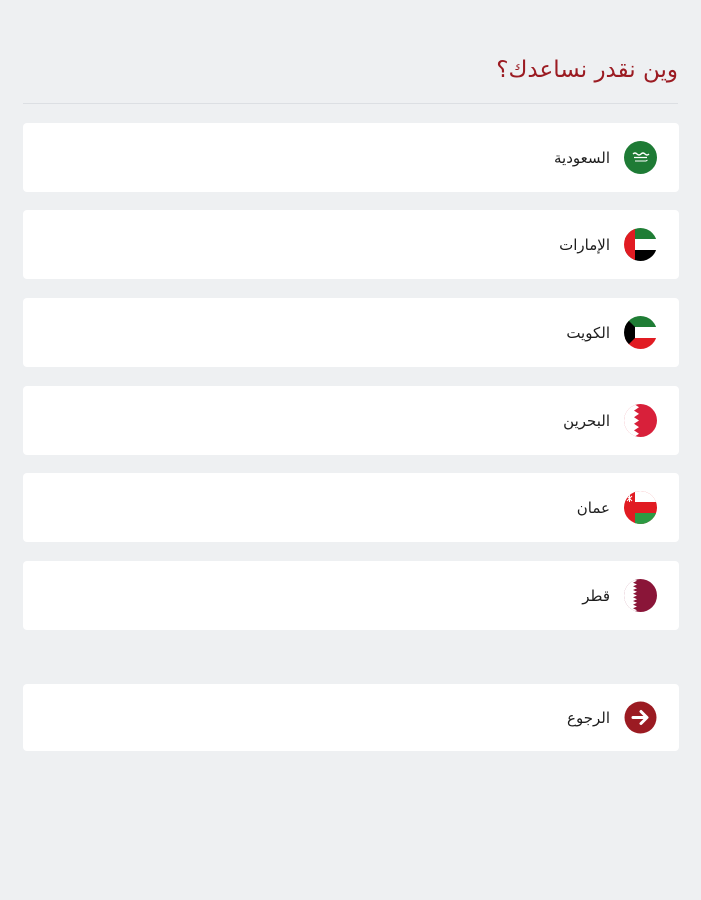  Describe the element at coordinates (351, 507) in the screenshot. I see `country-option-oman: عمان` at that location.